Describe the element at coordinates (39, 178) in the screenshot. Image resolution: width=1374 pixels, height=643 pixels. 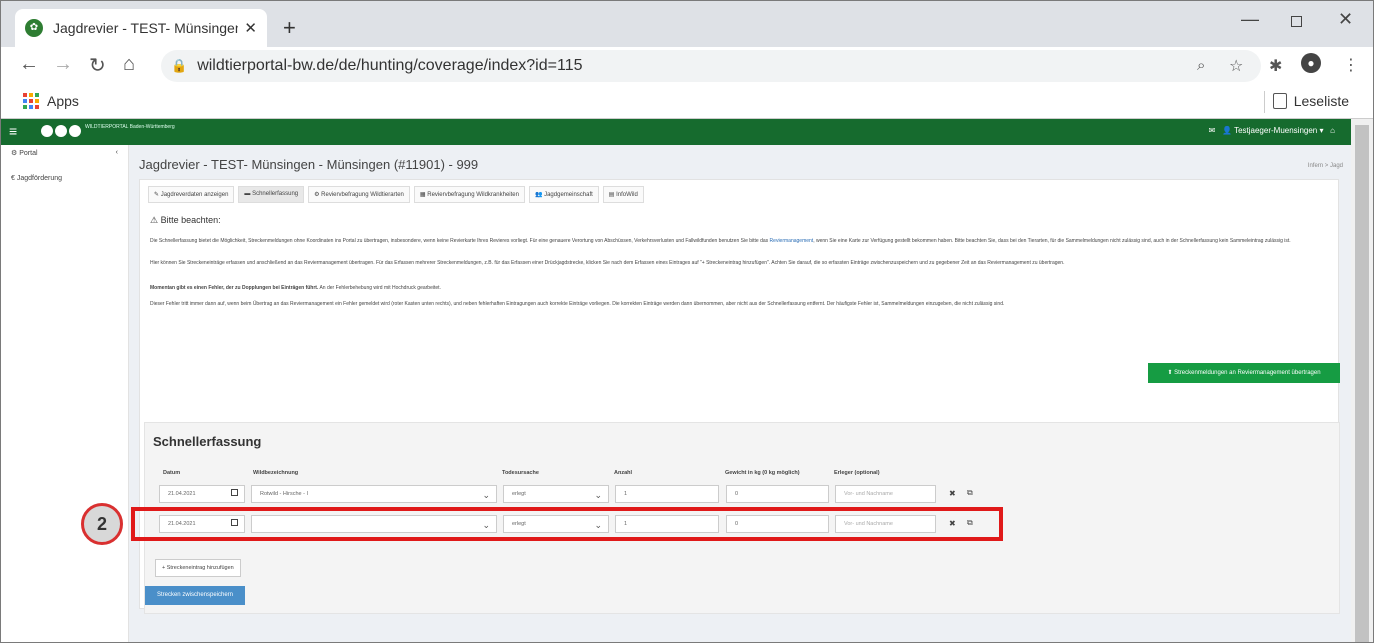
I see `sidebar-item-label: Jagdförderung` at that location.